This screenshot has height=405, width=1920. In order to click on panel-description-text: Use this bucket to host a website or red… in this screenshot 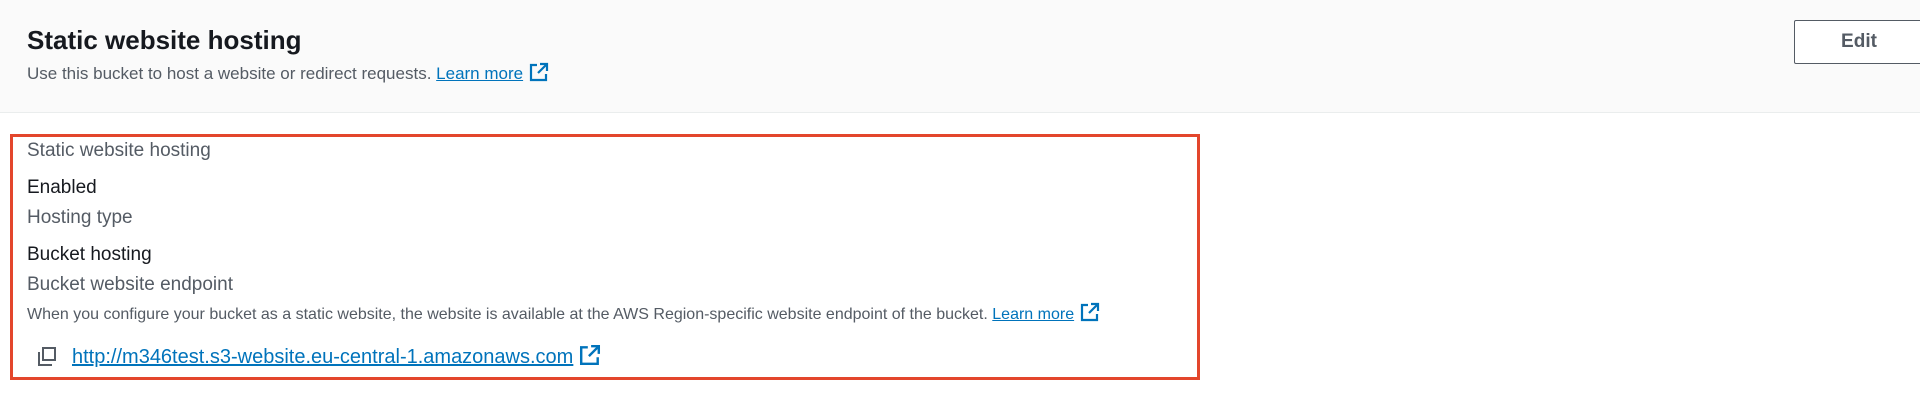, I will do `click(229, 73)`.